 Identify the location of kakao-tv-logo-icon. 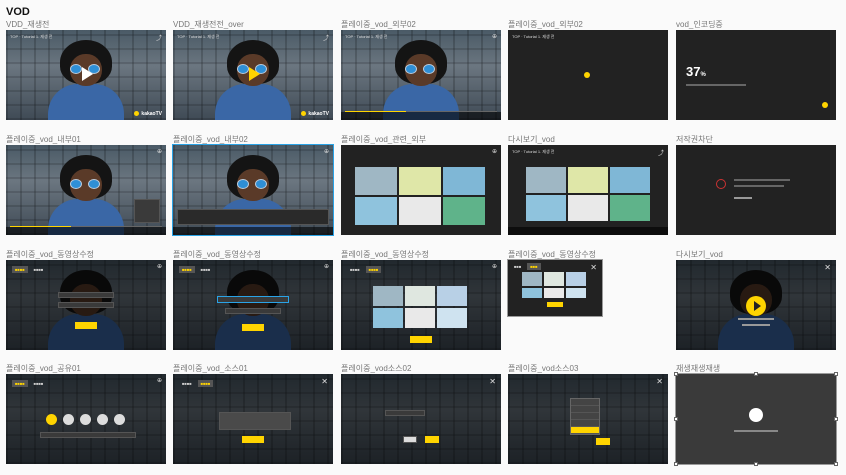
(756, 415).